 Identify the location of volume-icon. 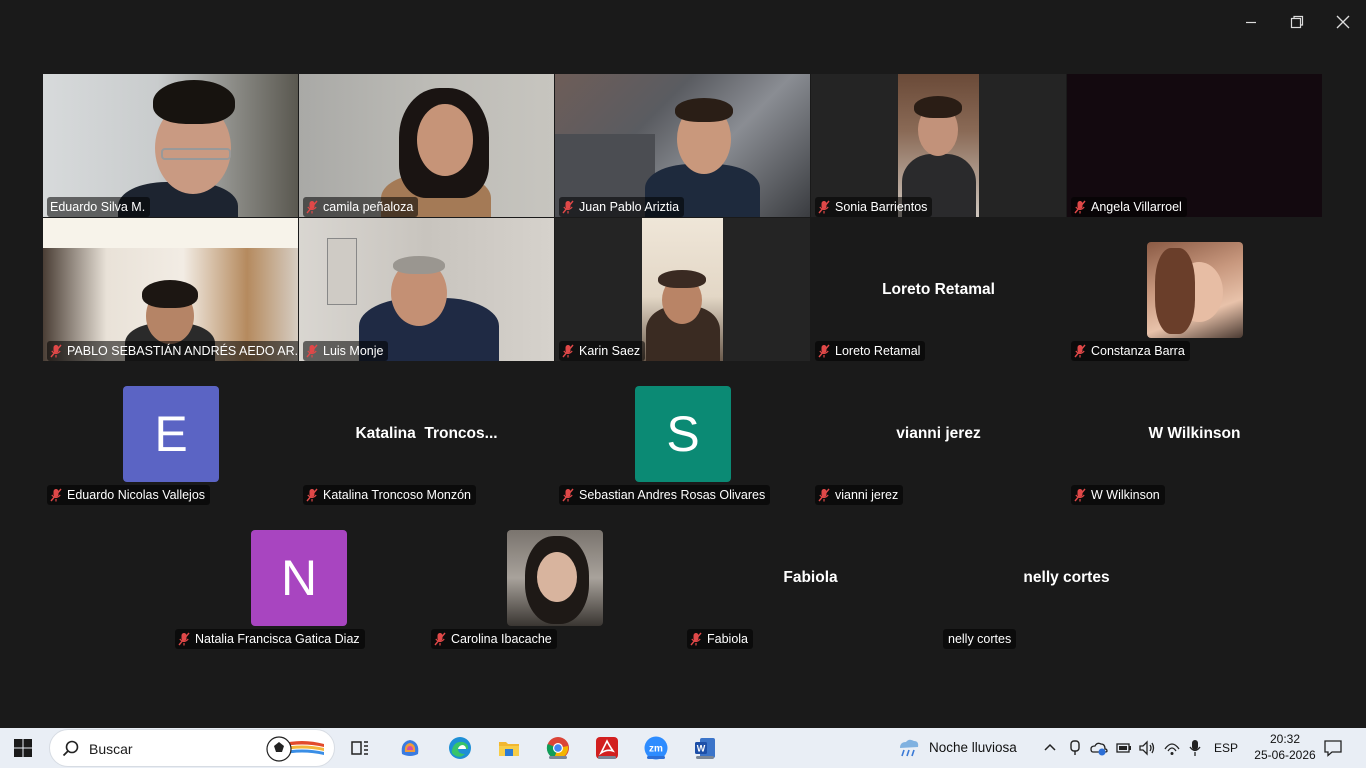
(1147, 748).